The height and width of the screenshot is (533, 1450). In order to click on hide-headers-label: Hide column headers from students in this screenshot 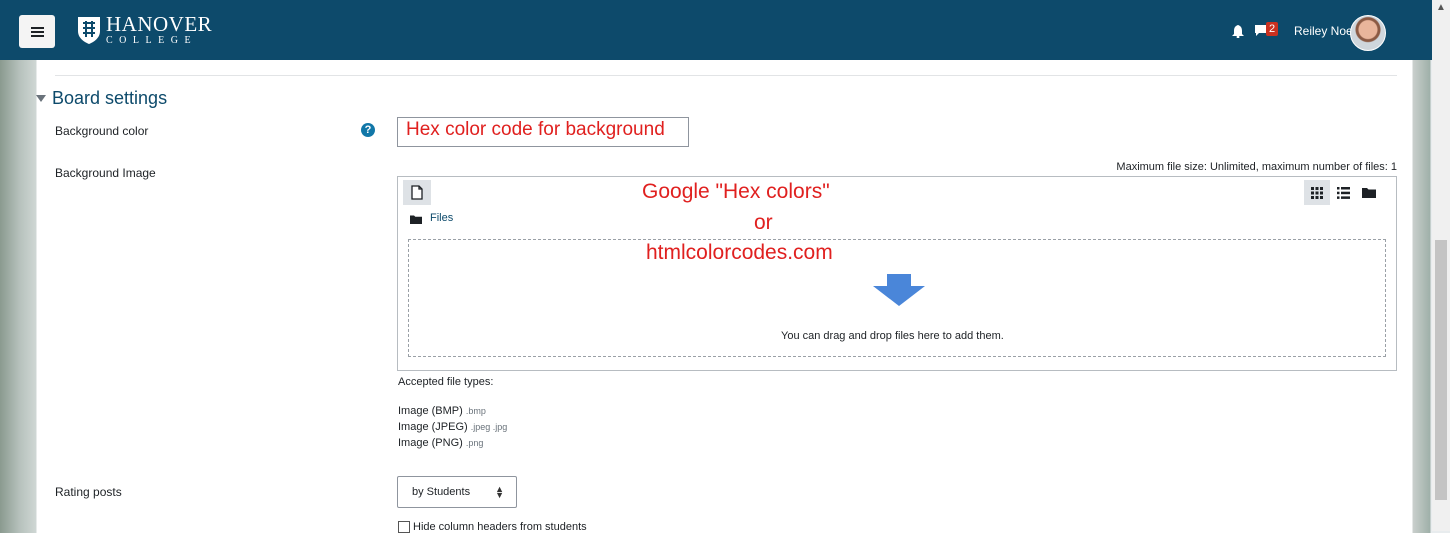, I will do `click(500, 527)`.